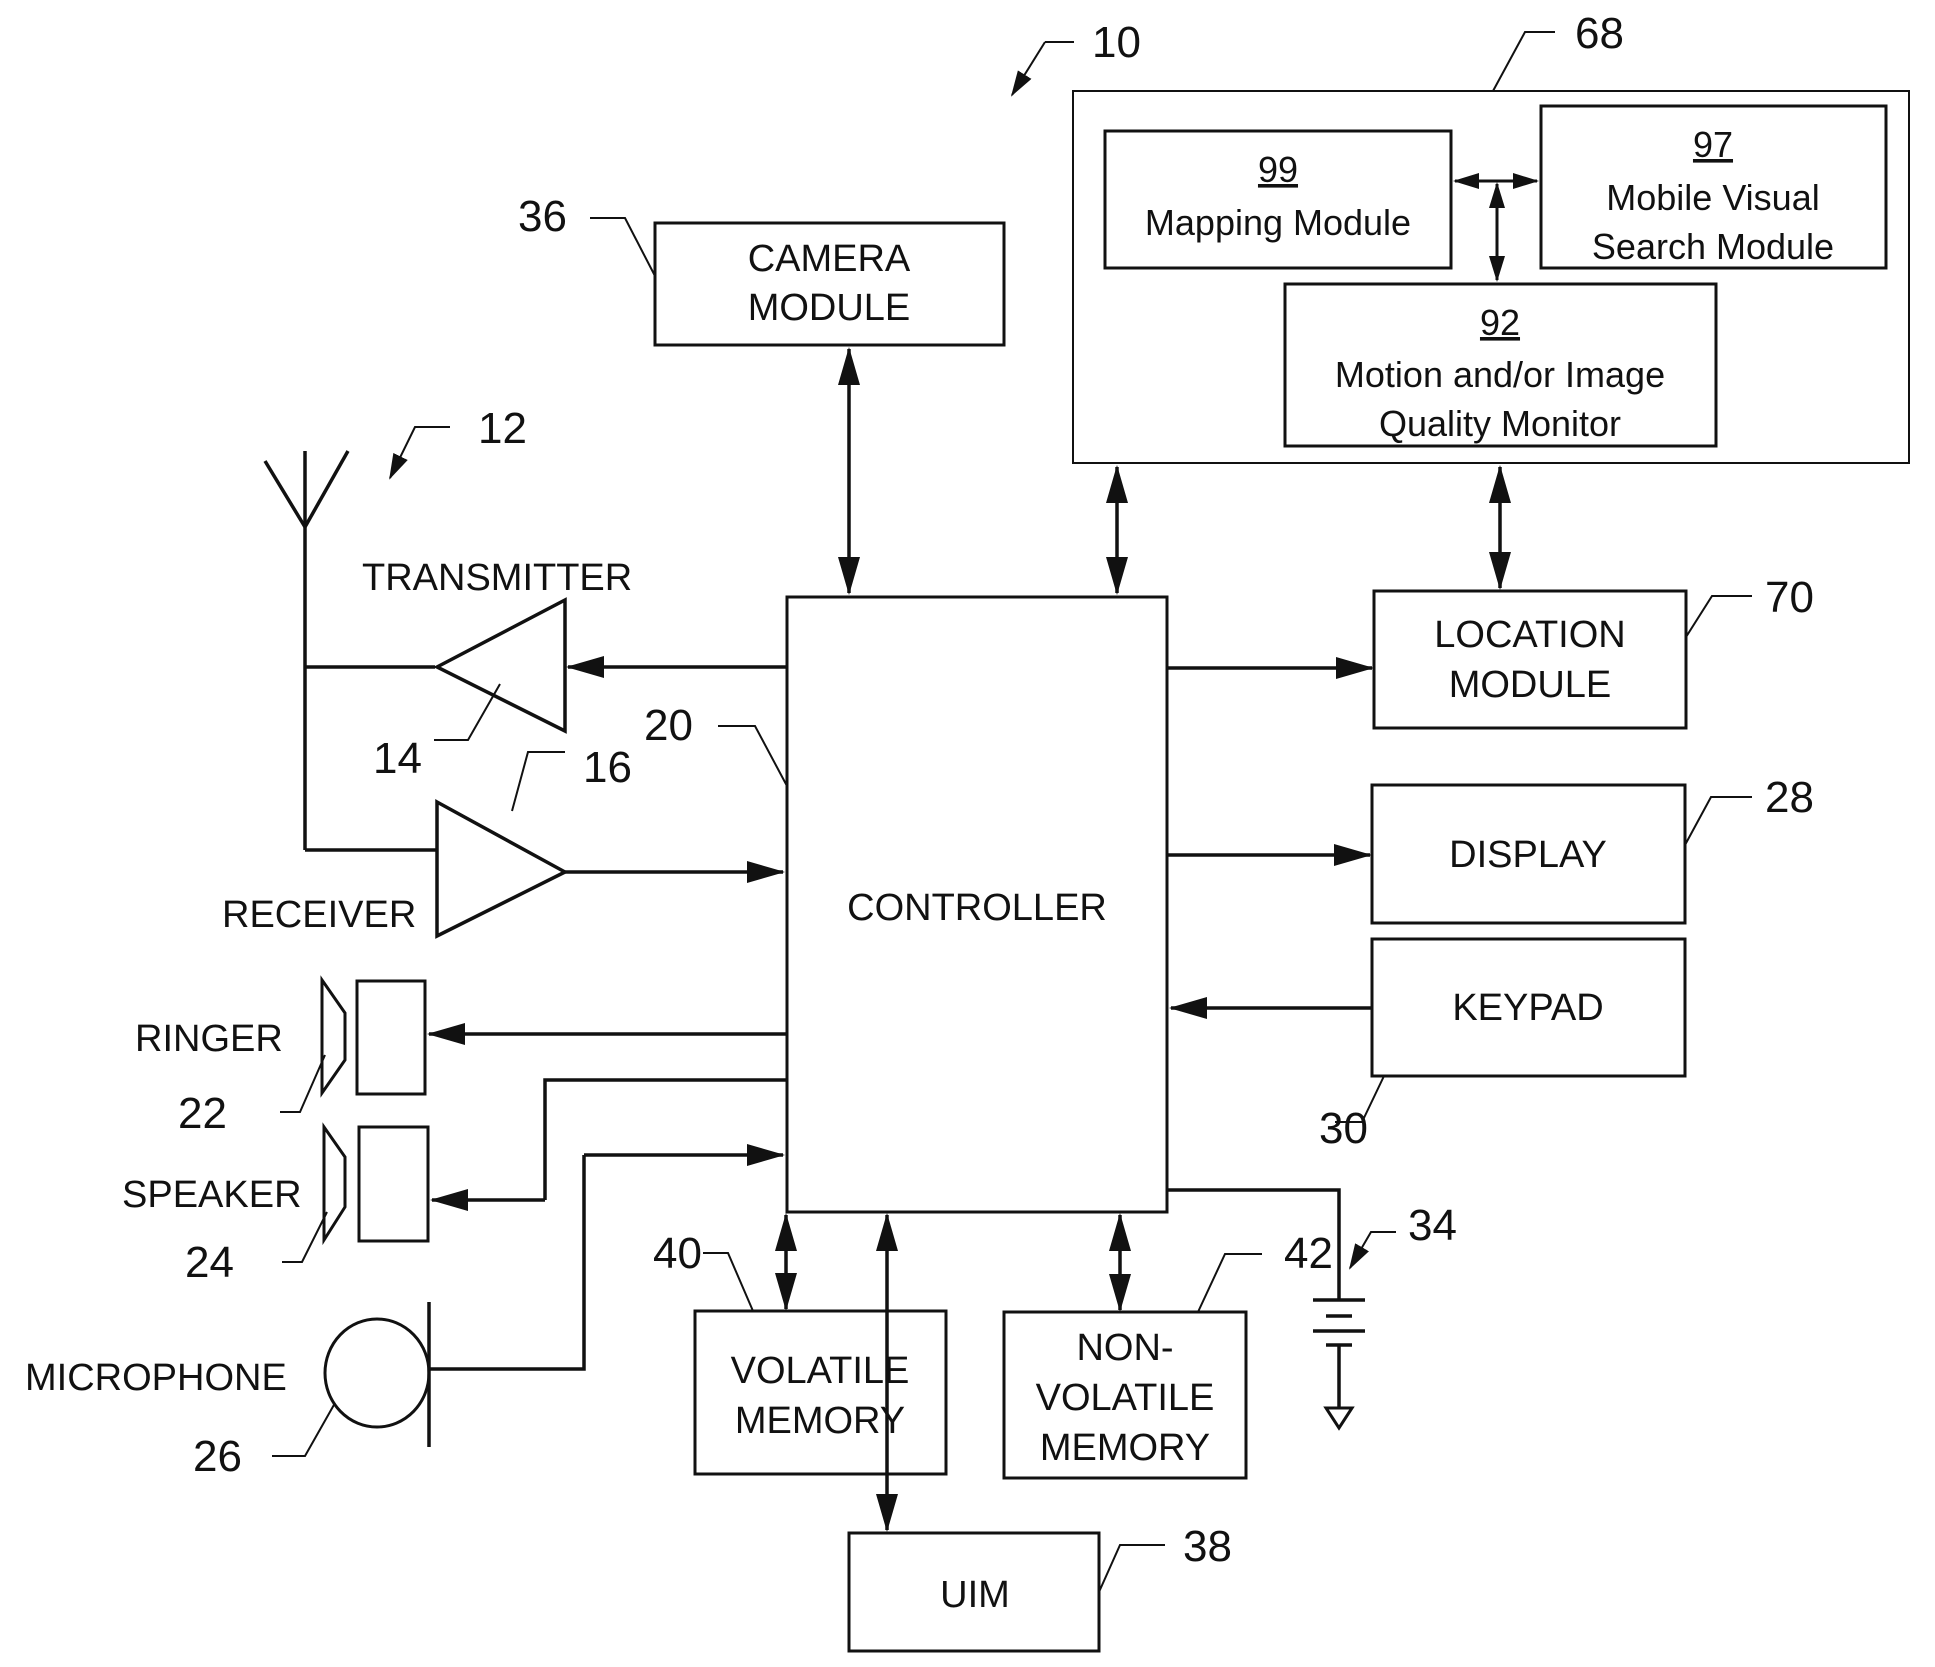  What do you see at coordinates (607, 767) in the screenshot?
I see `svg-text: 16` at bounding box center [607, 767].